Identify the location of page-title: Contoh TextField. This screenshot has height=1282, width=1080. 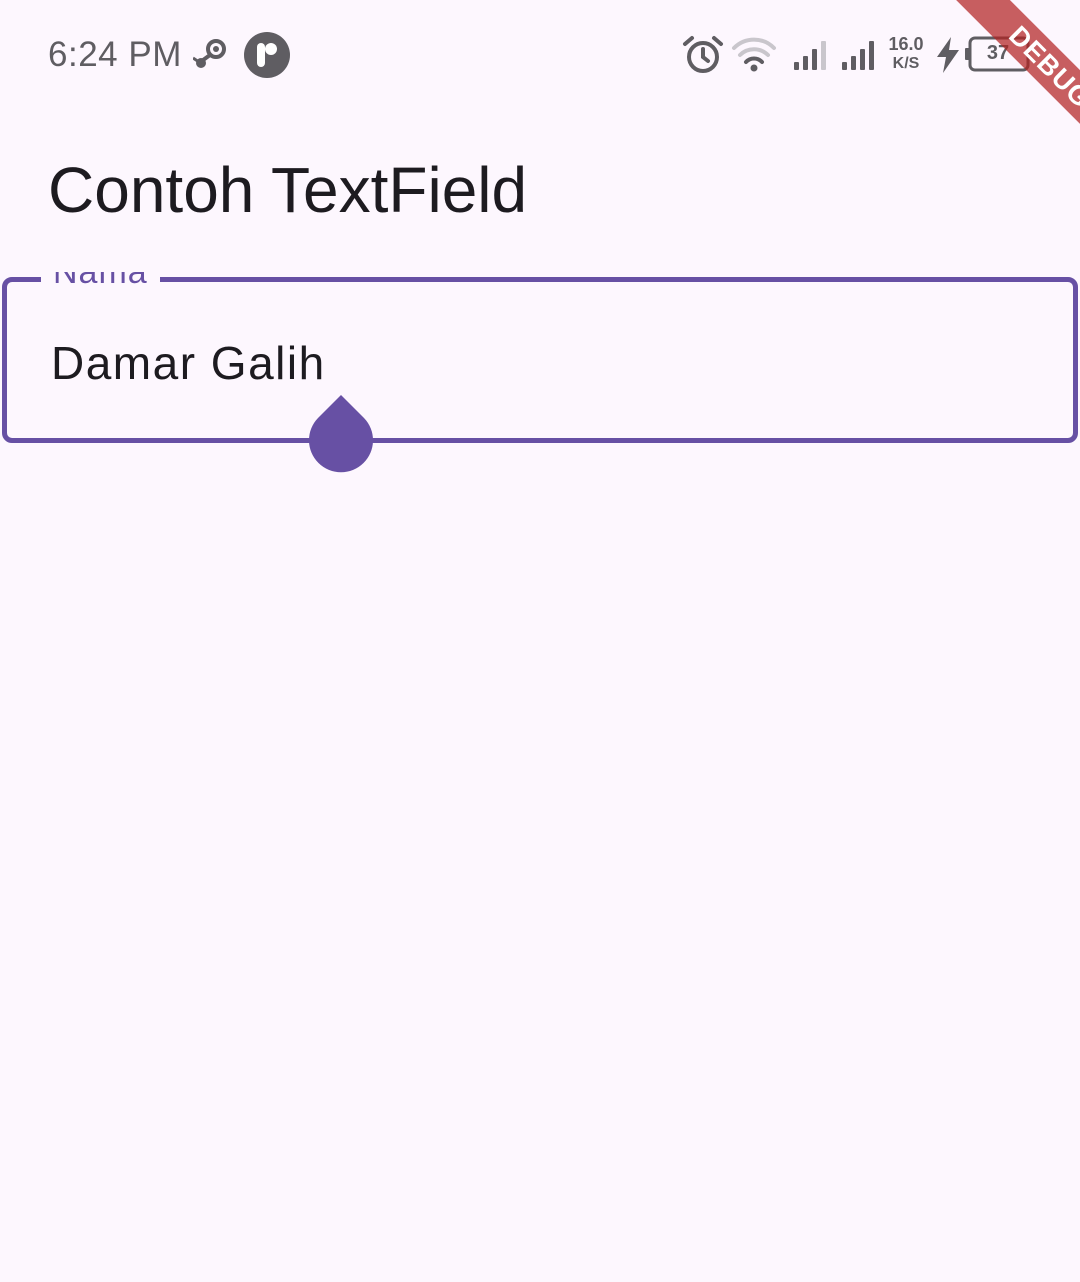
(288, 190).